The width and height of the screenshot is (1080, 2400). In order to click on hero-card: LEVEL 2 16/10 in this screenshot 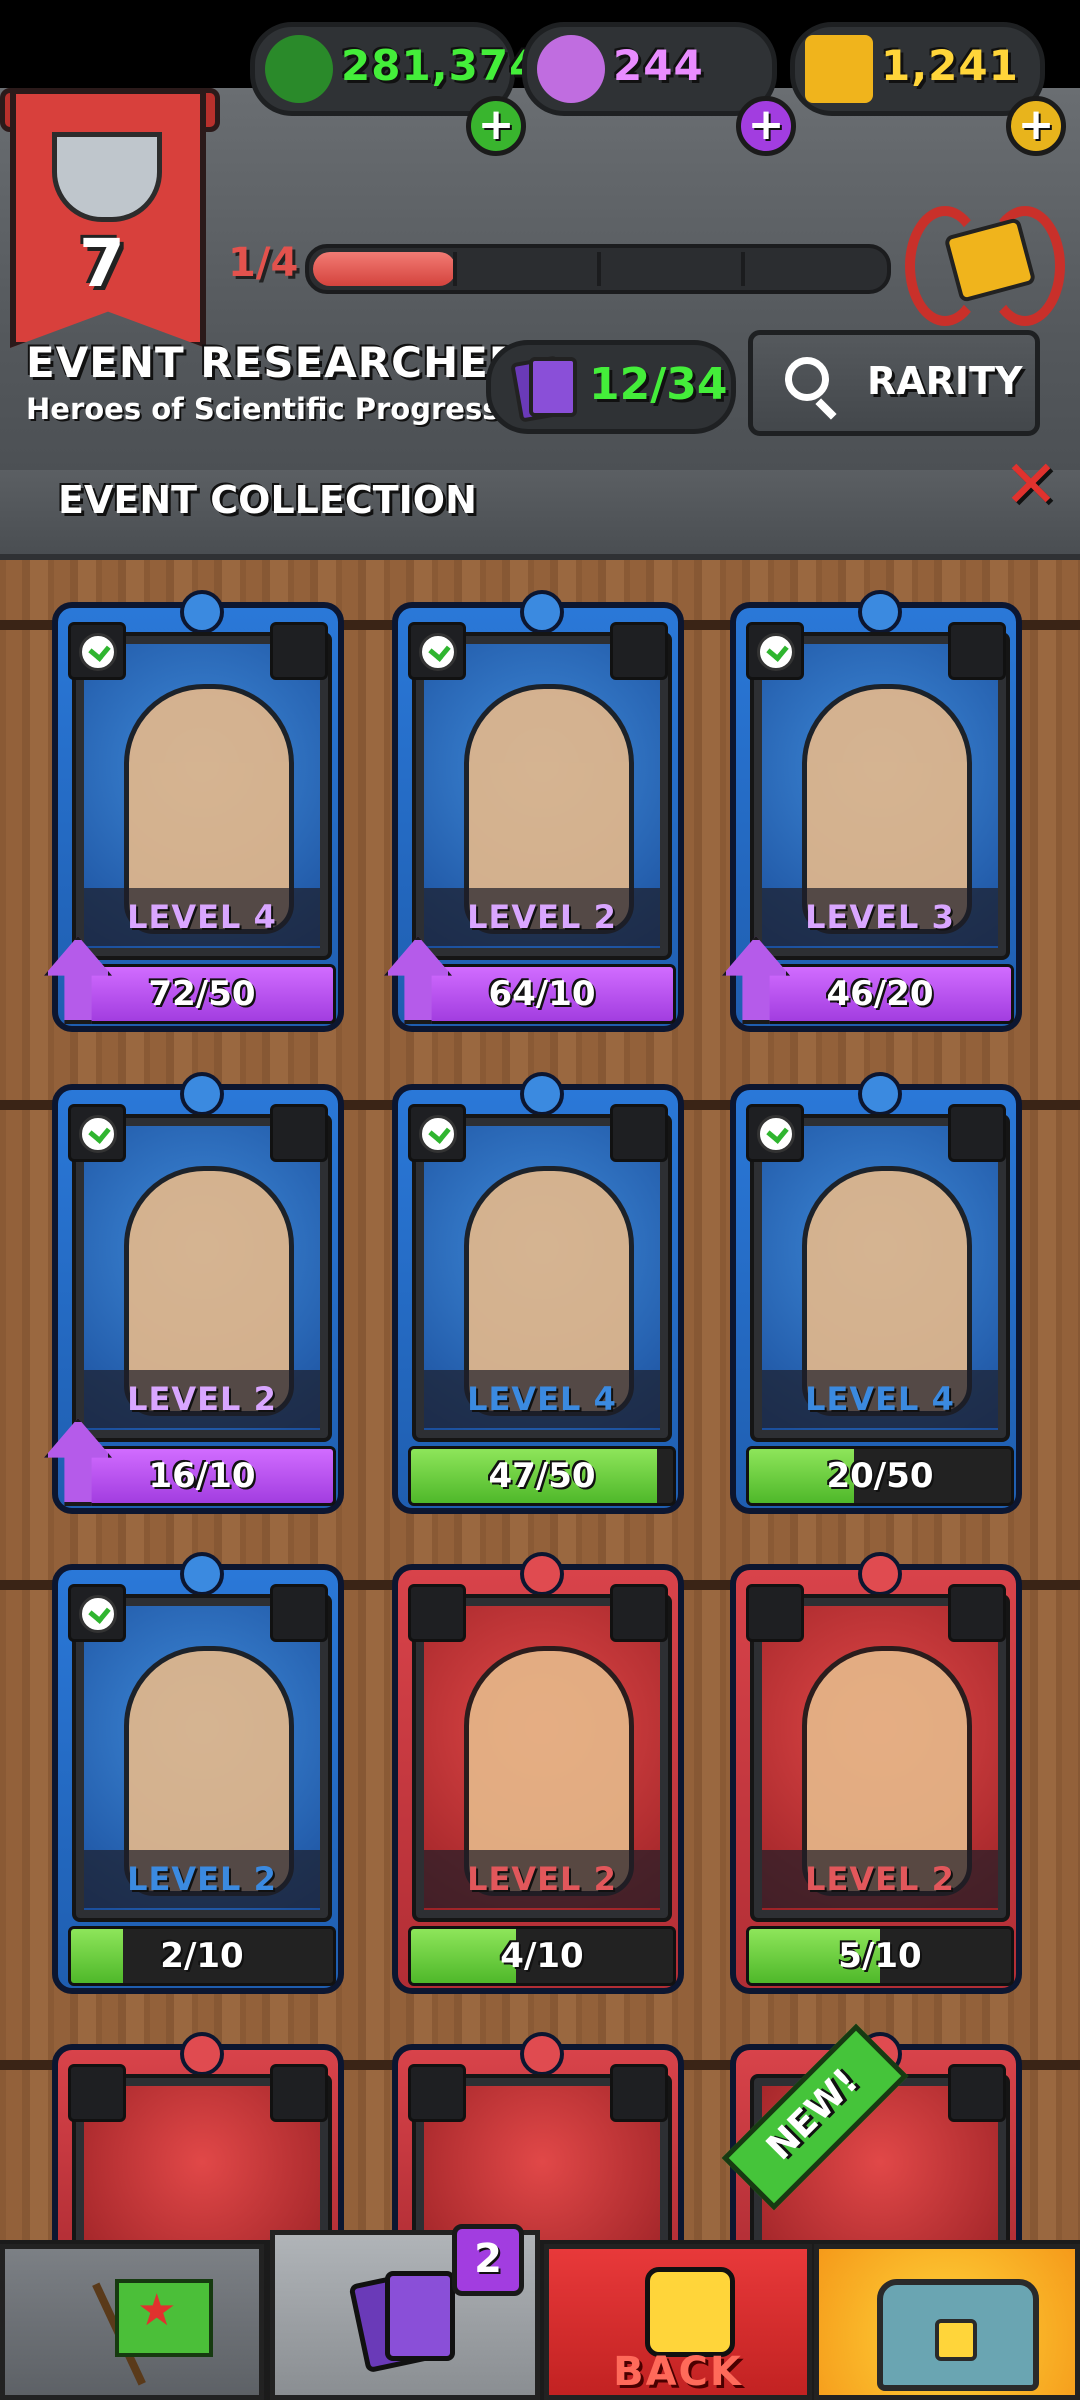, I will do `click(194, 1293)`.